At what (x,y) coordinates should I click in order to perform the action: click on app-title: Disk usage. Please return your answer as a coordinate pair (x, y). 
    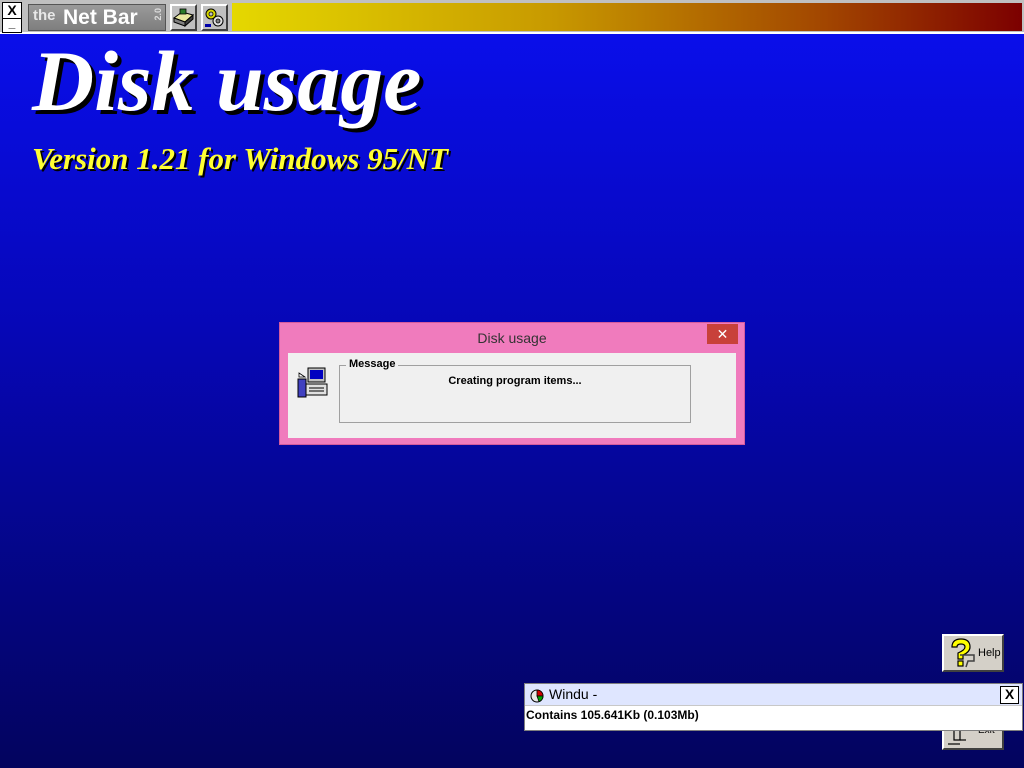
    Looking at the image, I should click on (227, 81).